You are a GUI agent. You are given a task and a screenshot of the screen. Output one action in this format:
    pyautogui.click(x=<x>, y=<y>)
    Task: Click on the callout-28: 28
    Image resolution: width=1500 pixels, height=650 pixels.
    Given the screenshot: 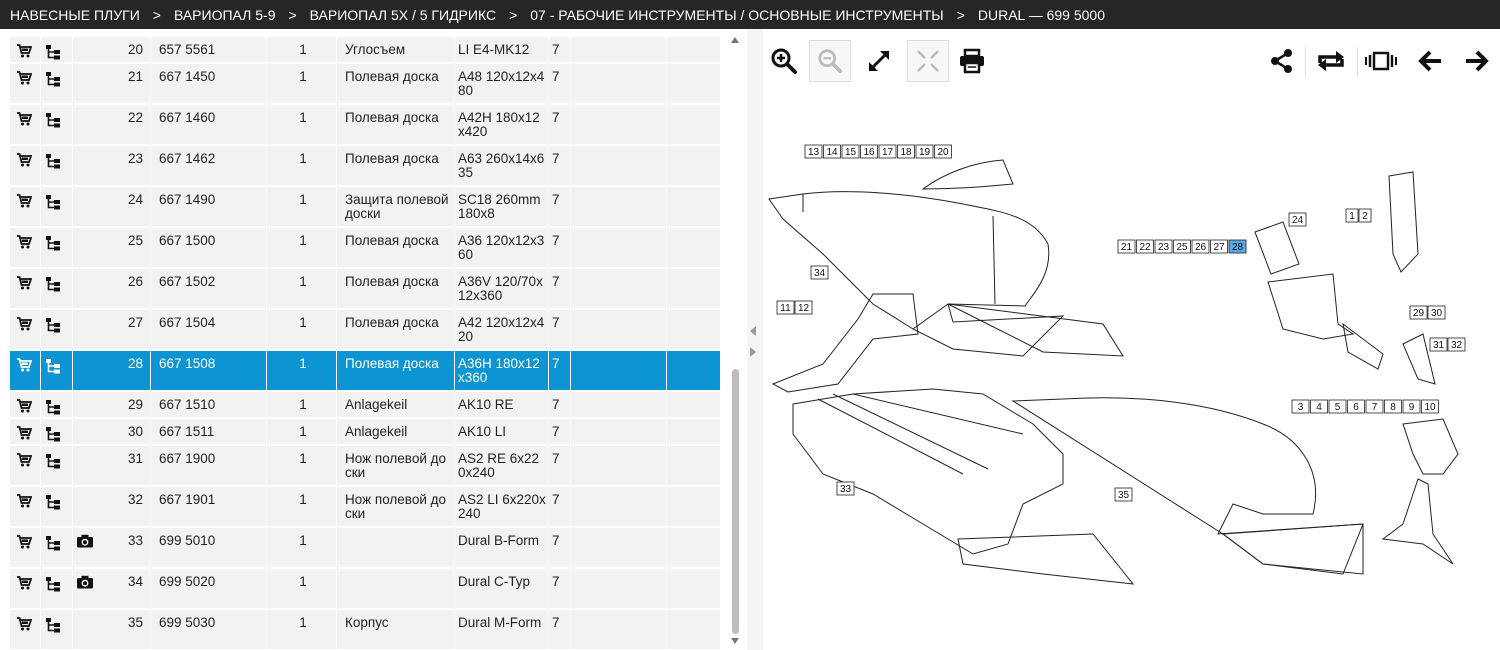 What is the action you would take?
    pyautogui.click(x=1237, y=246)
    